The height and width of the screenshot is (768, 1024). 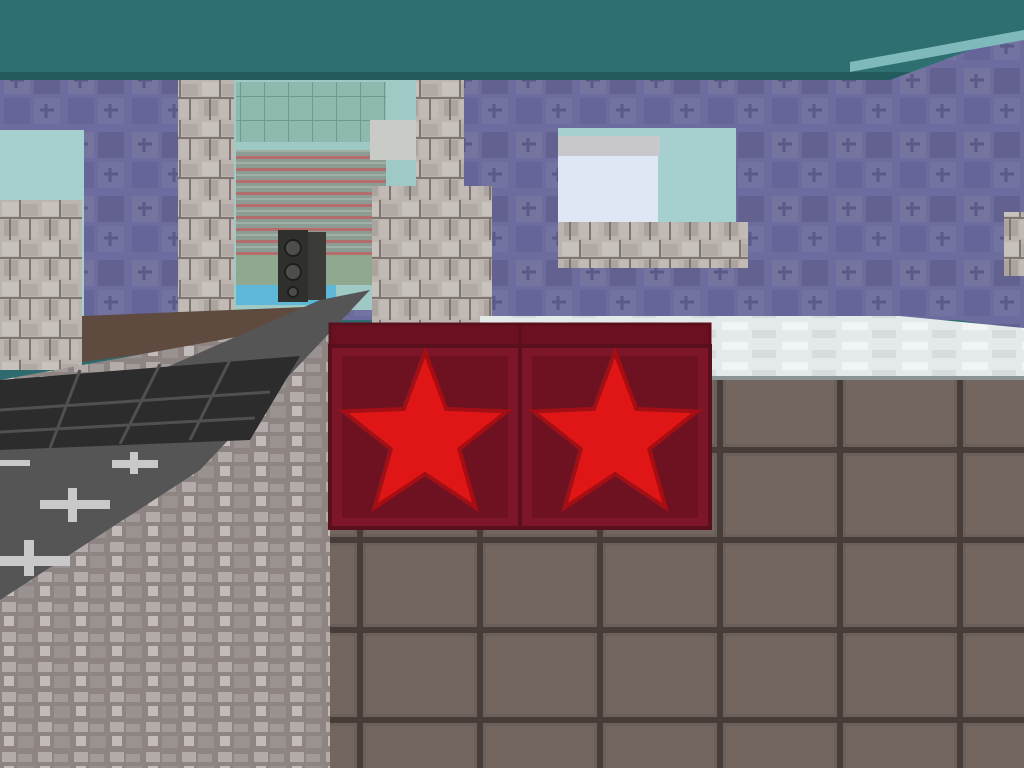 What do you see at coordinates (512, 76) in the screenshot?
I see `ceiling-edge` at bounding box center [512, 76].